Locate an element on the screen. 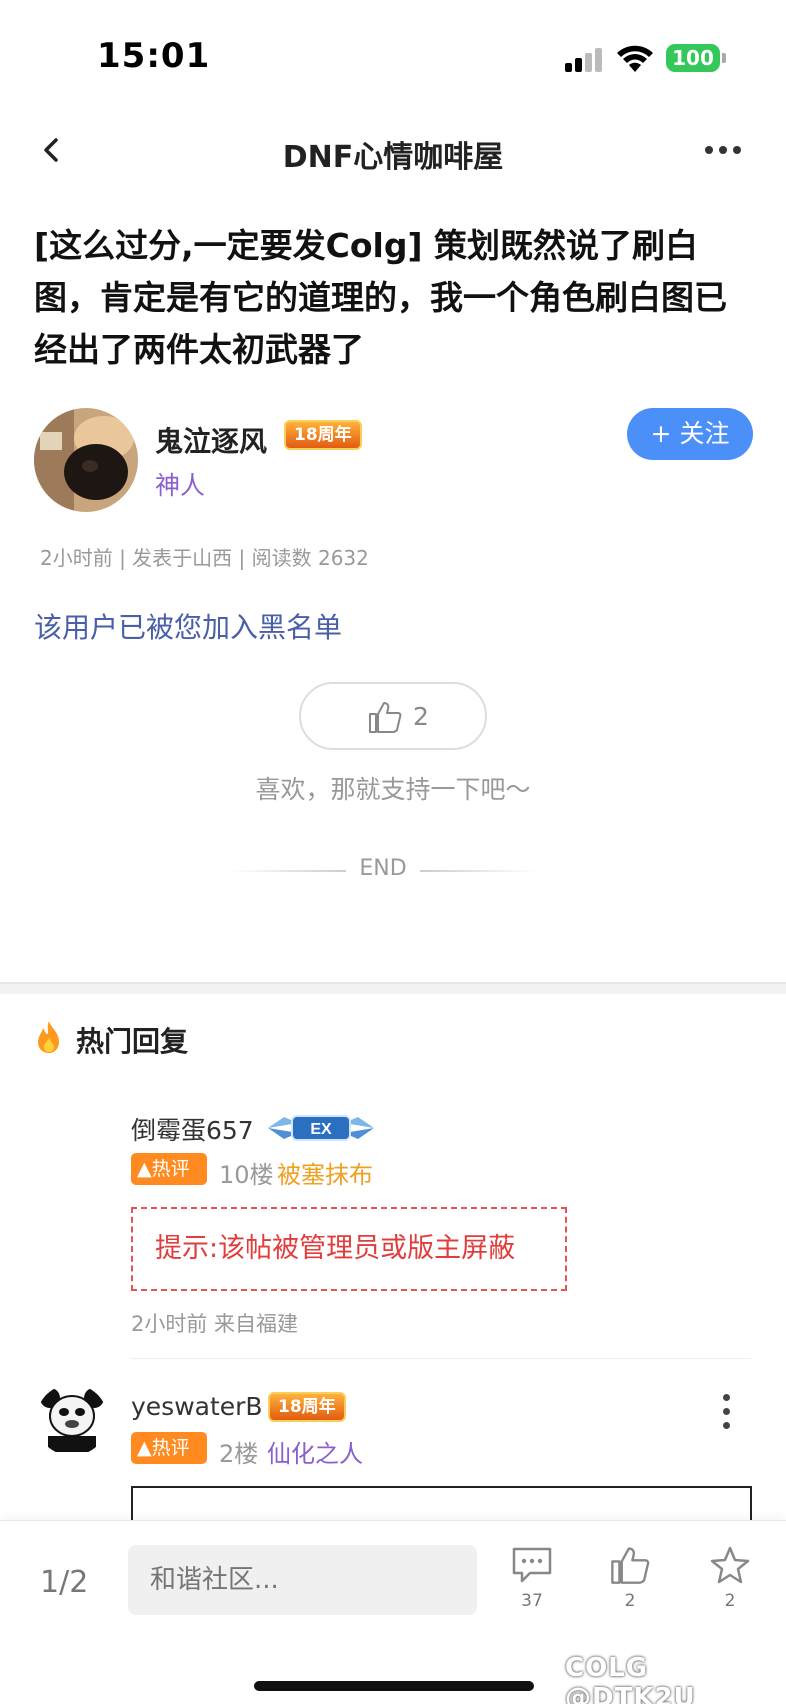 This screenshot has height=1704, width=786. author-name: 鬼泣逐风 is located at coordinates (211, 440).